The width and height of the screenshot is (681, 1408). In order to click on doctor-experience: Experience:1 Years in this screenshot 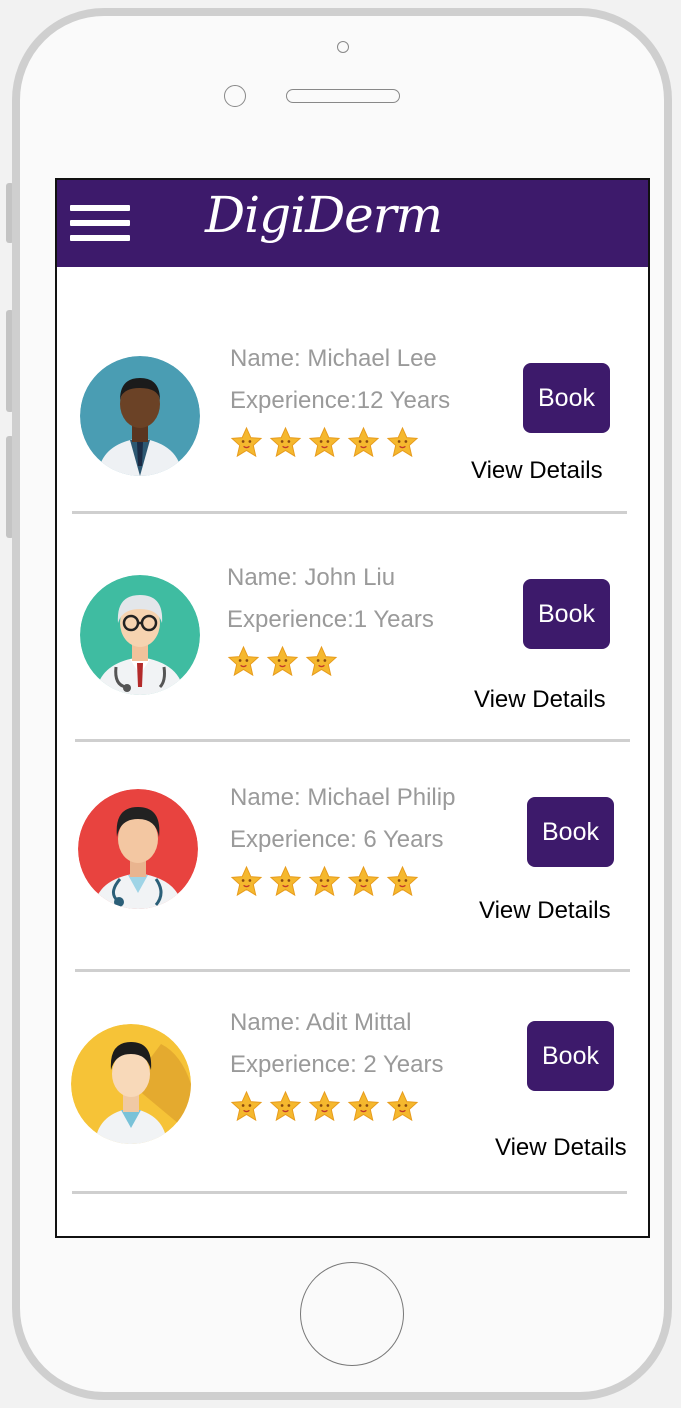, I will do `click(330, 619)`.